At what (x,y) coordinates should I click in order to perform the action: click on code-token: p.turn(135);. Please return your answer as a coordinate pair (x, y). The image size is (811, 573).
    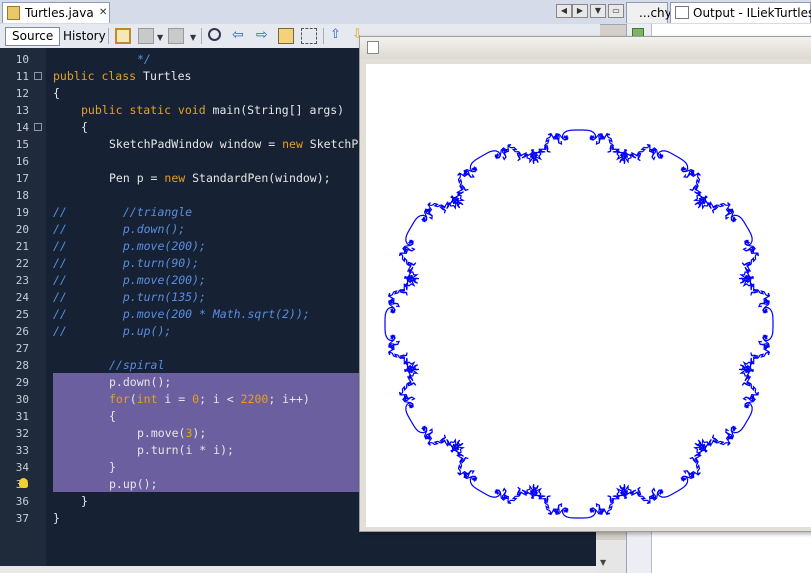
    Looking at the image, I should click on (164, 297).